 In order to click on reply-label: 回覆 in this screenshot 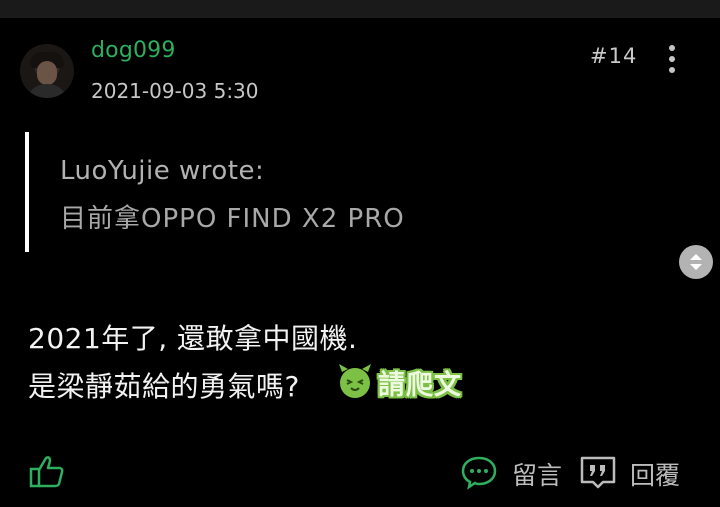, I will do `click(655, 475)`.